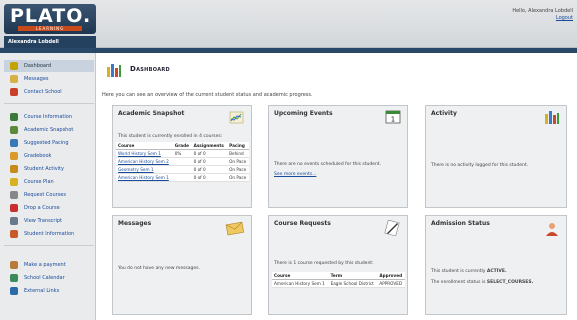 The width and height of the screenshot is (577, 320). Describe the element at coordinates (460, 223) in the screenshot. I see `panel-title: Admission Status` at that location.